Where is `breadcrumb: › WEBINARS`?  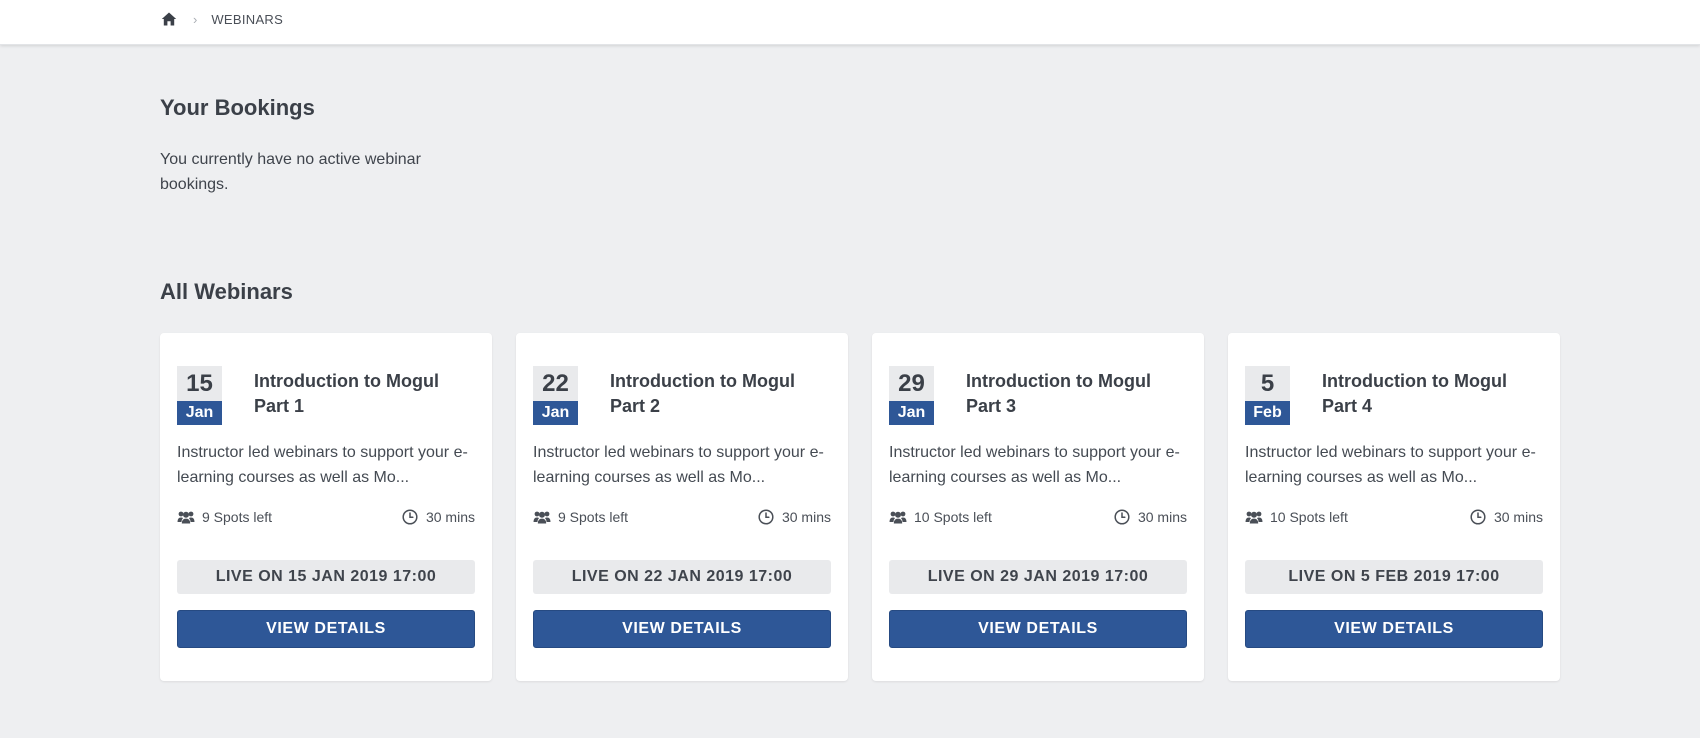 breadcrumb: › WEBINARS is located at coordinates (222, 19).